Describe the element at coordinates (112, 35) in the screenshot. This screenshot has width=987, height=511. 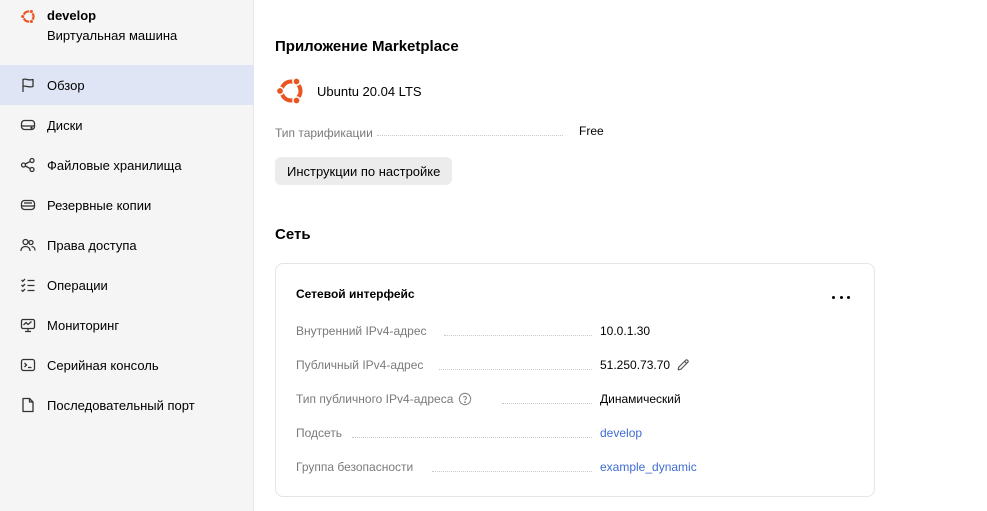
I see `vm-type: Виртуальная машина` at that location.